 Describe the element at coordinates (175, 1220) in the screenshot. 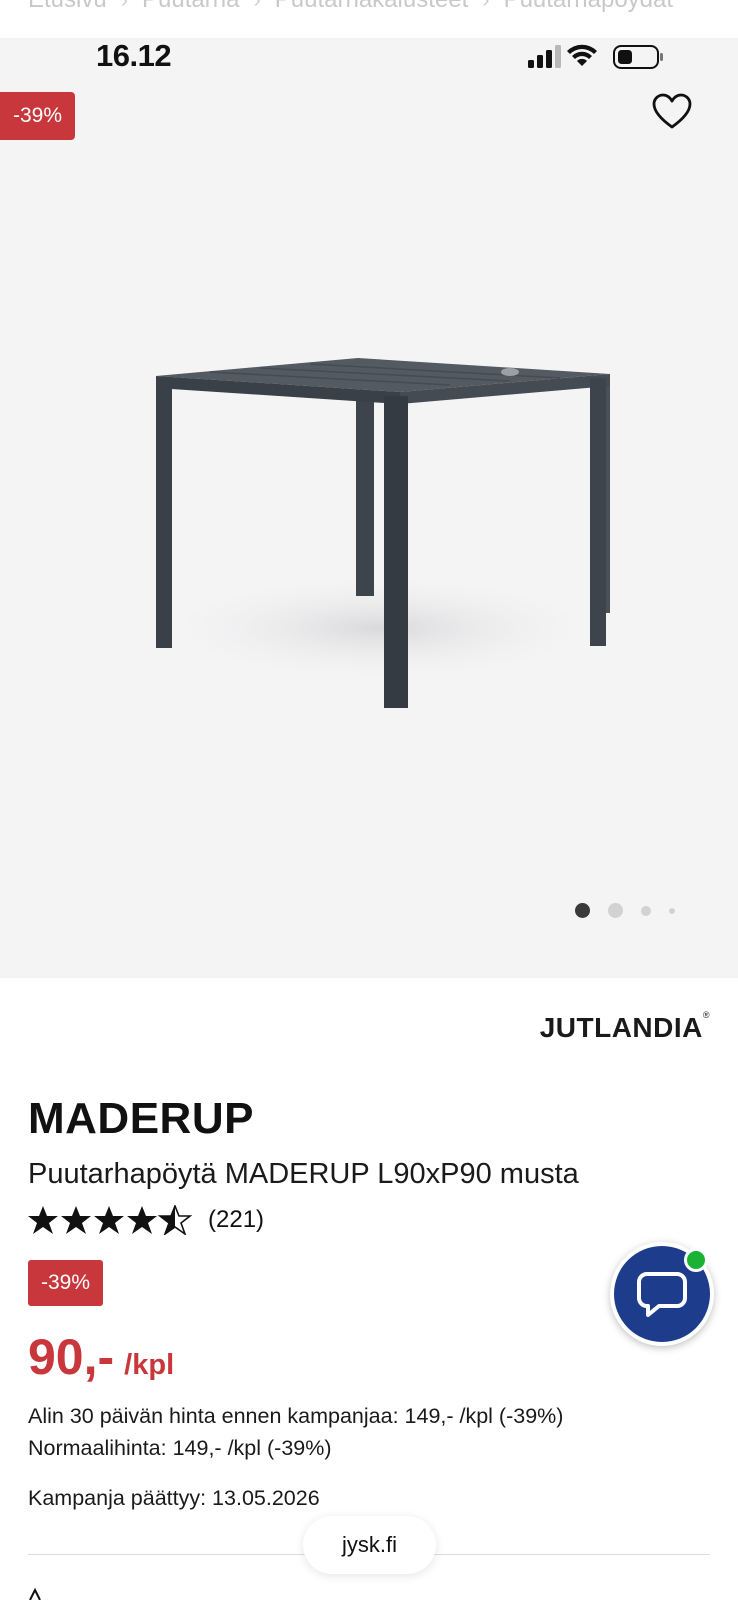

I see `star-half-icon` at that location.